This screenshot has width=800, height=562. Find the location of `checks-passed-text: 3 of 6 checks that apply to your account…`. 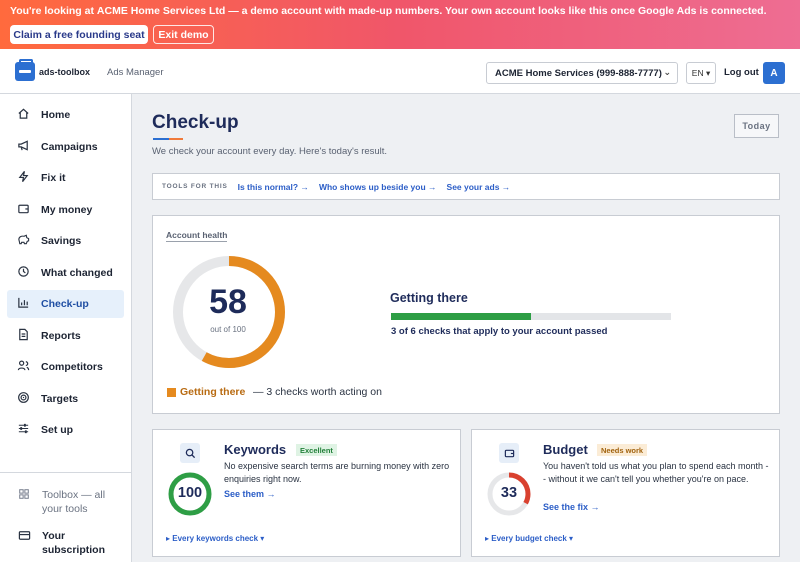

checks-passed-text: 3 of 6 checks that apply to your account… is located at coordinates (499, 331).